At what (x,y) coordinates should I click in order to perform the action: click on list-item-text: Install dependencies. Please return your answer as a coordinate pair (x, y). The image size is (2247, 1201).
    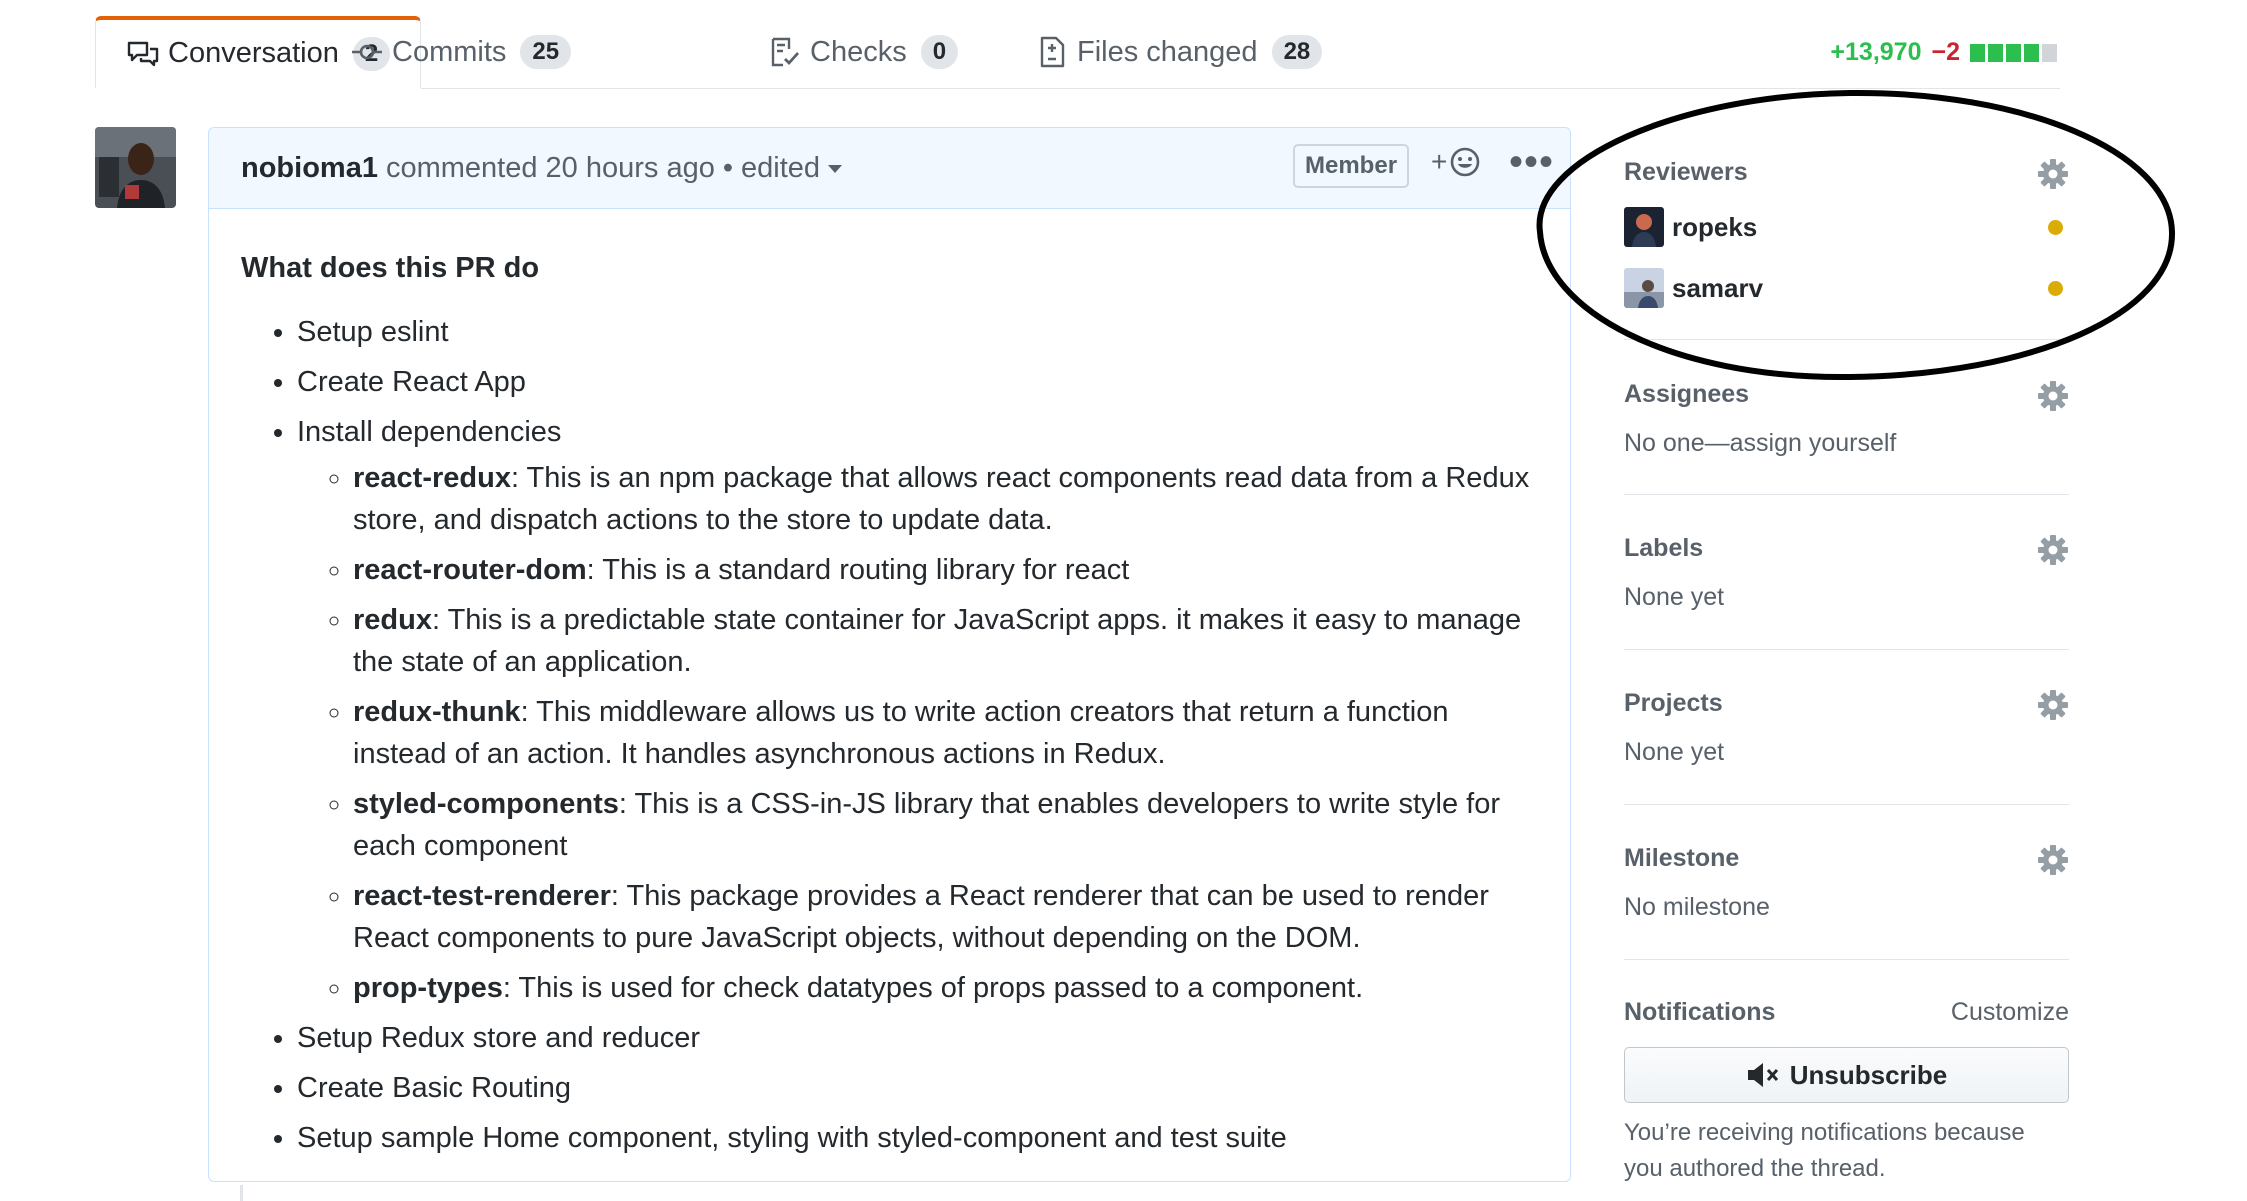
    Looking at the image, I should click on (429, 432).